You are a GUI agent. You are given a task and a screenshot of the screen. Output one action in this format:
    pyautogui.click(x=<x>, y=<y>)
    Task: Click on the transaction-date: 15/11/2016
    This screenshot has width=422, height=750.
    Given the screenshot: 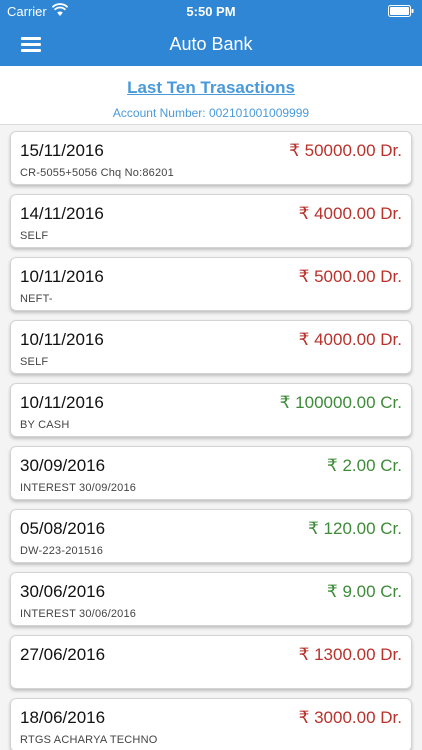 What is the action you would take?
    pyautogui.click(x=62, y=150)
    